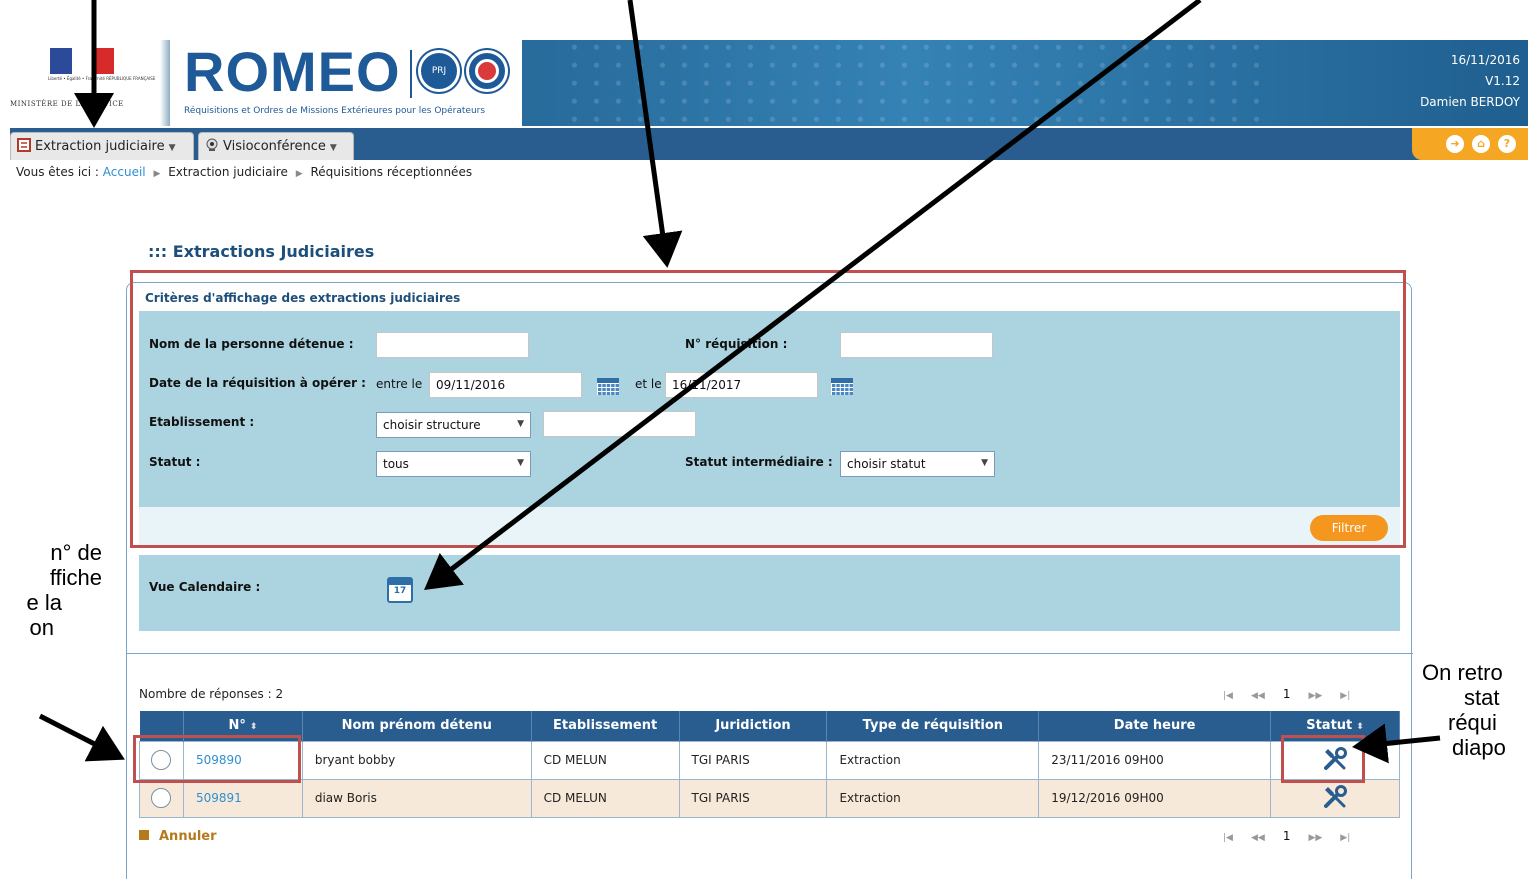 This screenshot has width=1528, height=879. I want to click on breadcrumb-level3: Réquisitions réceptionnées, so click(391, 172).